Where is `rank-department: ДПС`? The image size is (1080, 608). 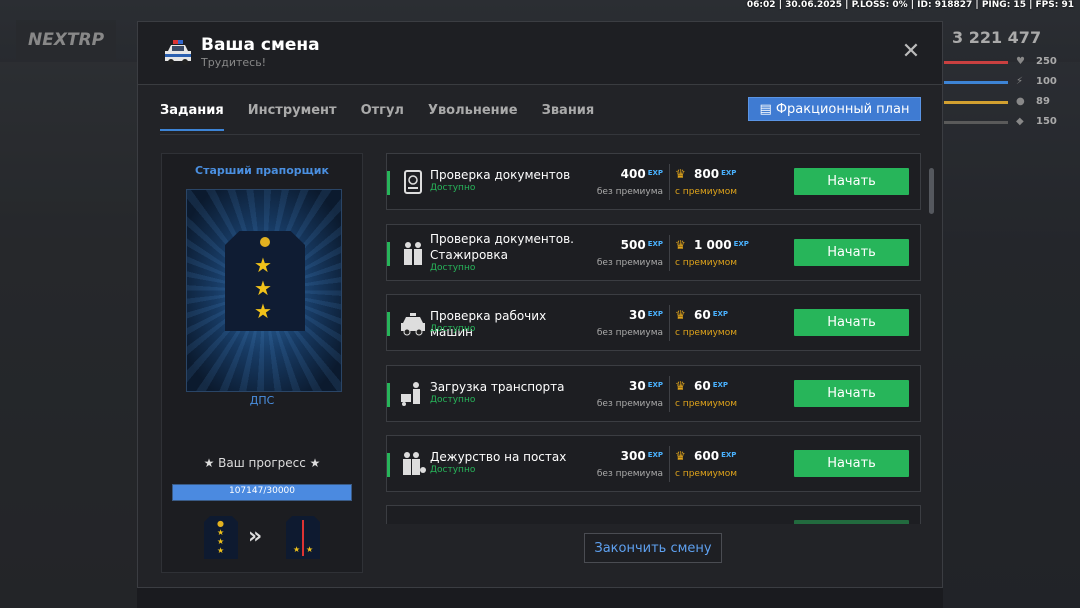 rank-department: ДПС is located at coordinates (262, 400).